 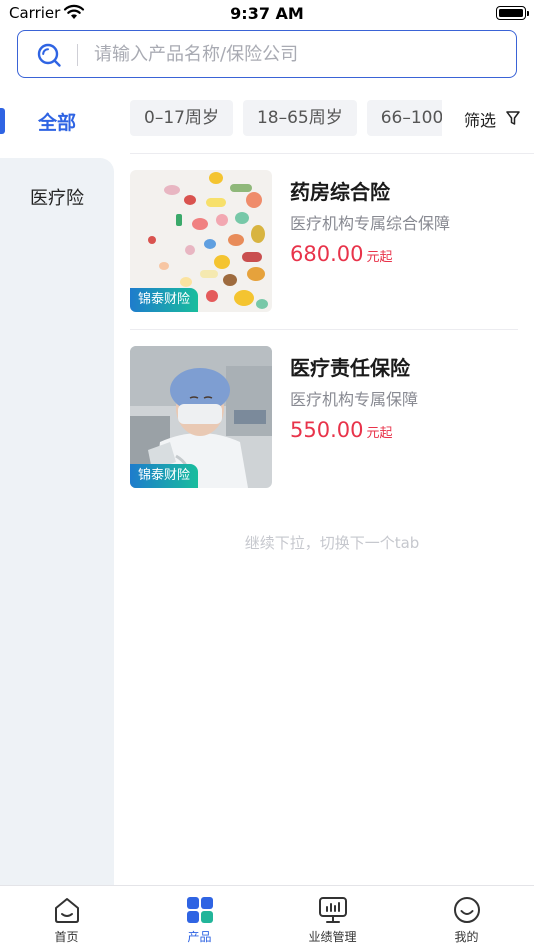 I want to click on tab-profile: 我的, so click(x=466, y=918).